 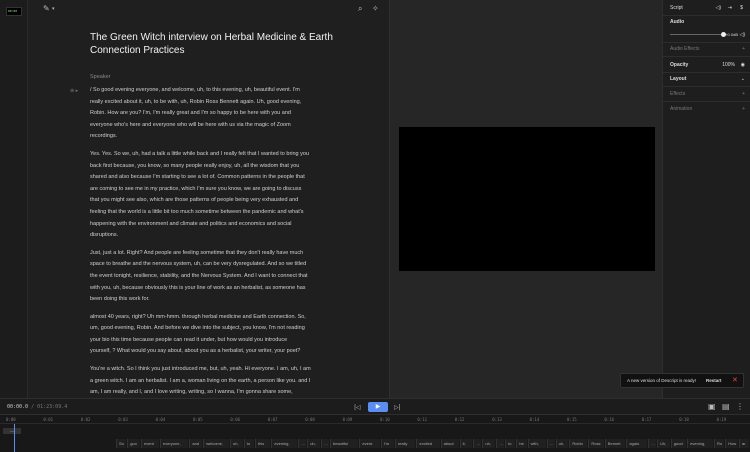 What do you see at coordinates (536, 443) in the screenshot?
I see `timeline-word: with,` at bounding box center [536, 443].